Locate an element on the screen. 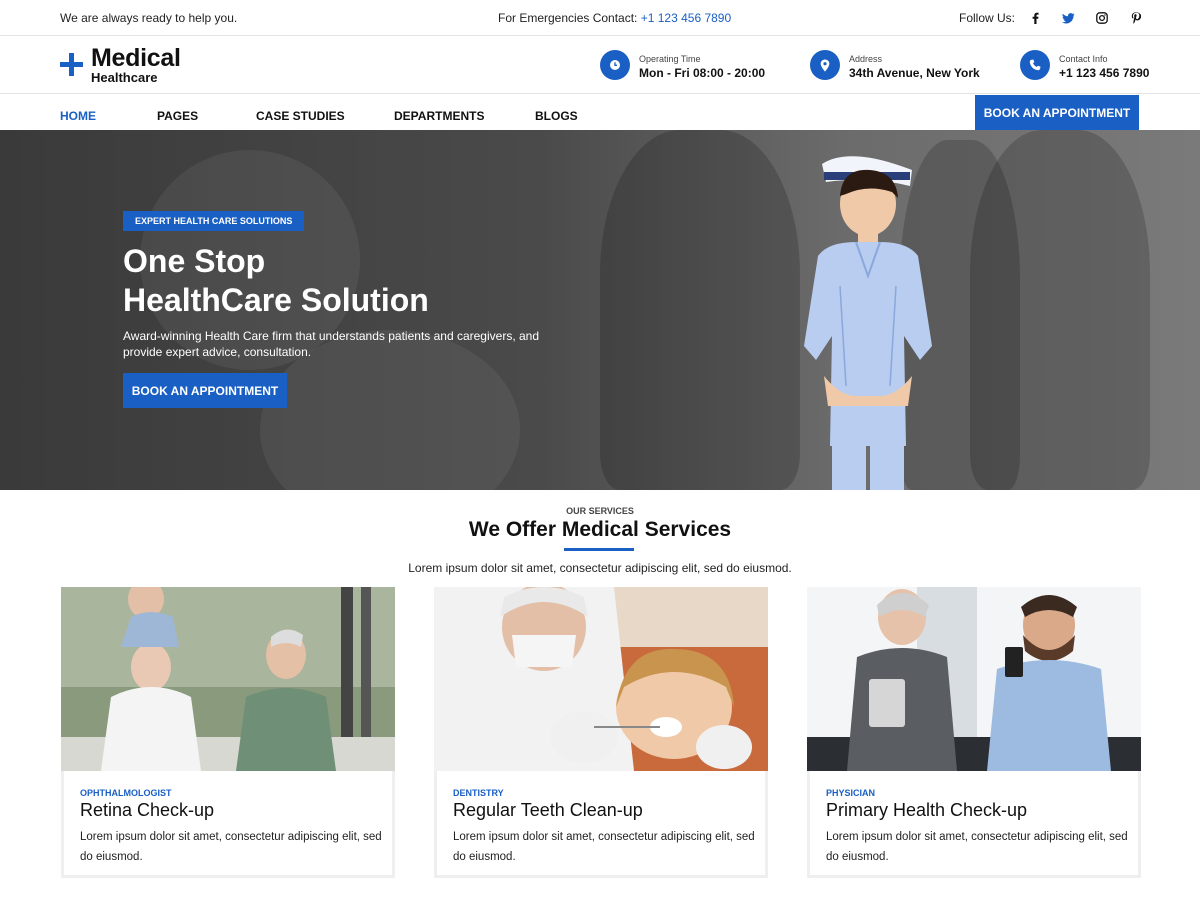  nav-item-blogs: BLOGS is located at coordinates (556, 116).